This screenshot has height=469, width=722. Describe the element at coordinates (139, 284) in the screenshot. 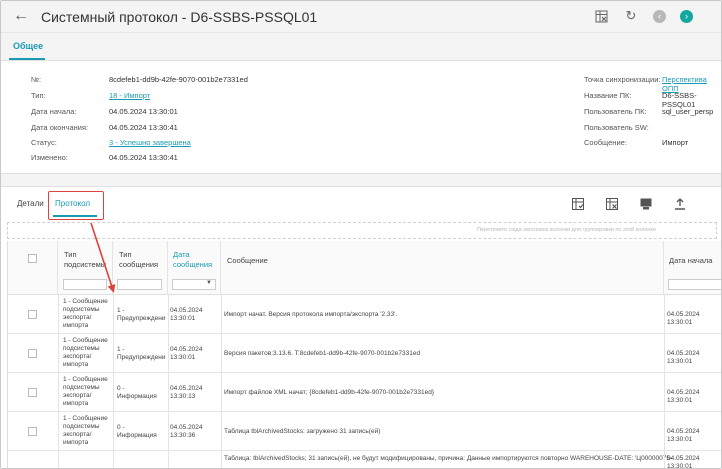

I see `filter-message-type` at that location.